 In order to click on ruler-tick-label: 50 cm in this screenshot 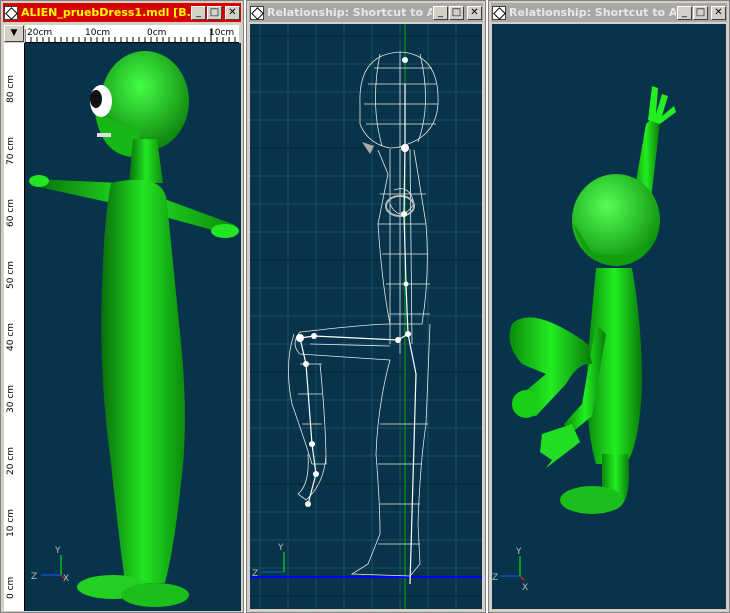, I will do `click(11, 274)`.